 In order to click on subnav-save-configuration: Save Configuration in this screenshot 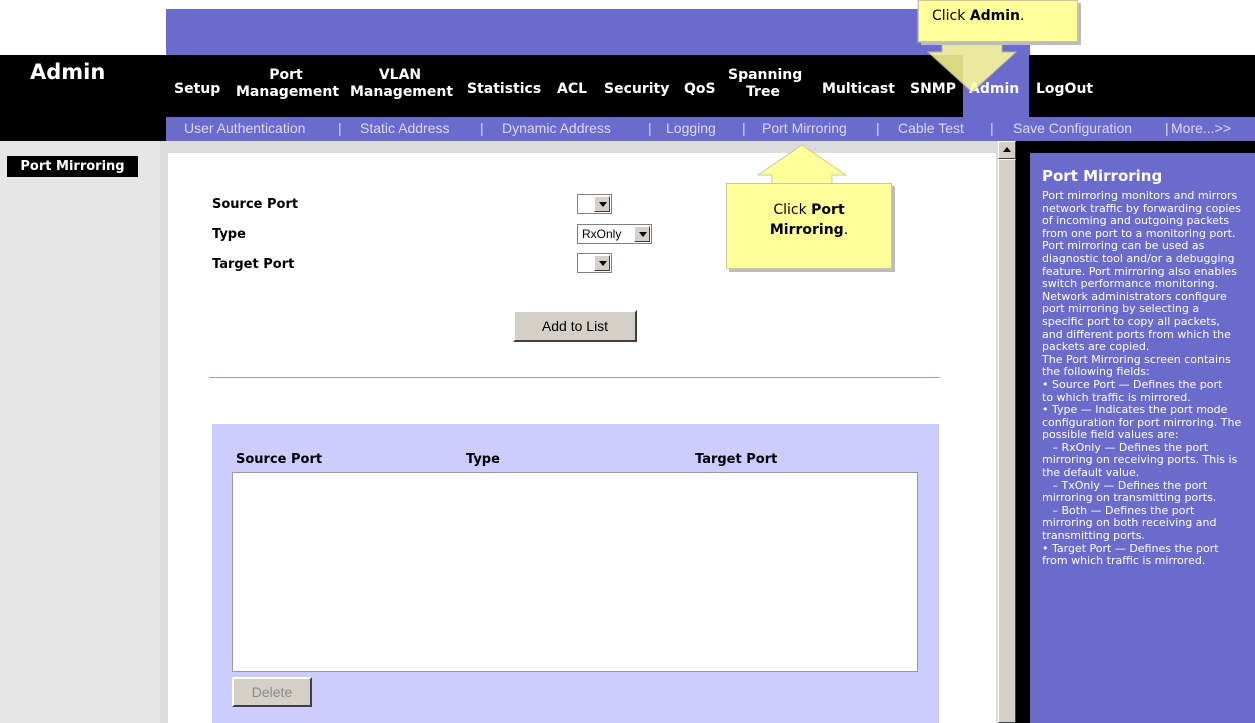, I will do `click(1072, 128)`.